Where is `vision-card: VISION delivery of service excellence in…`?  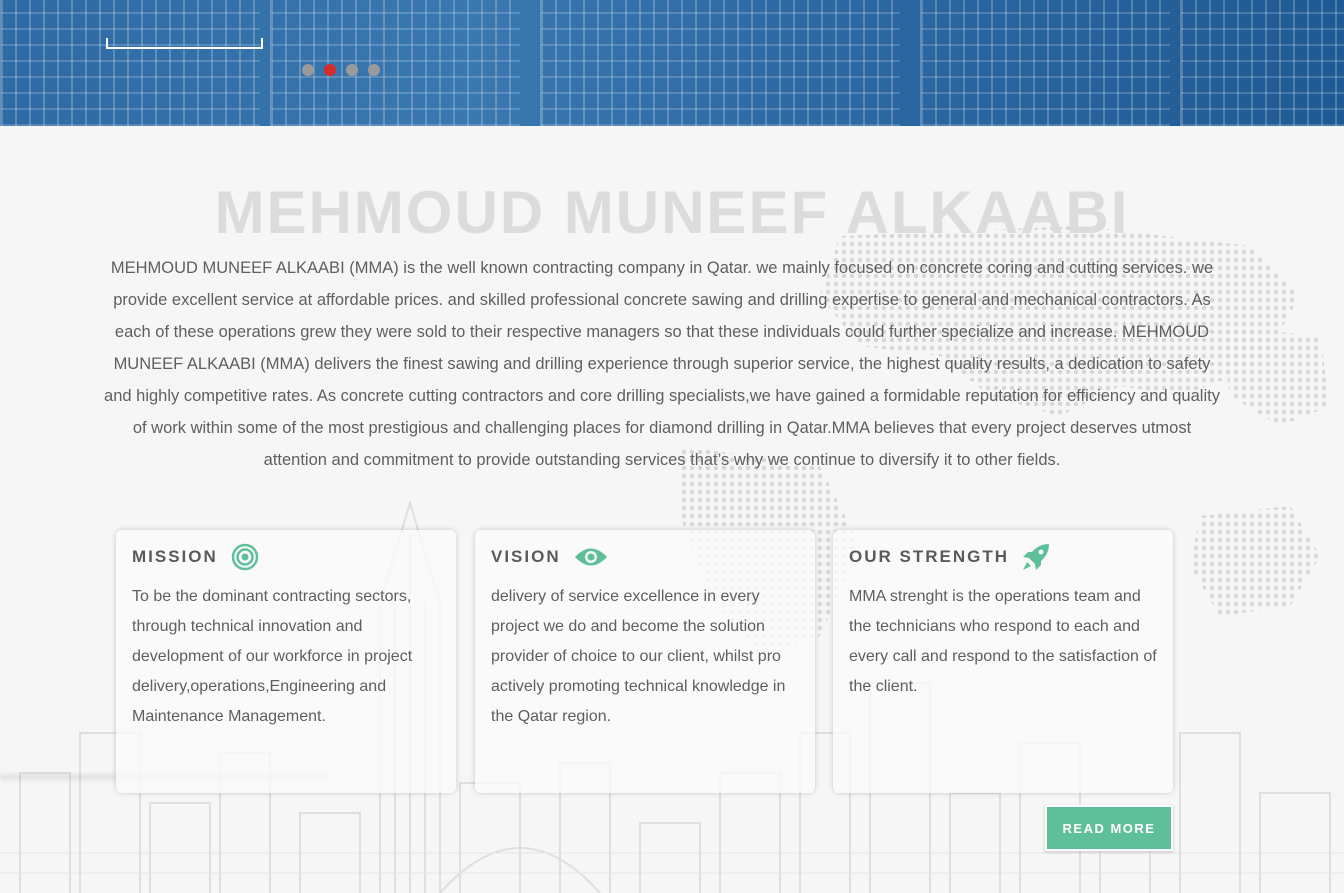
vision-card: VISION delivery of service excellence in… is located at coordinates (645, 661).